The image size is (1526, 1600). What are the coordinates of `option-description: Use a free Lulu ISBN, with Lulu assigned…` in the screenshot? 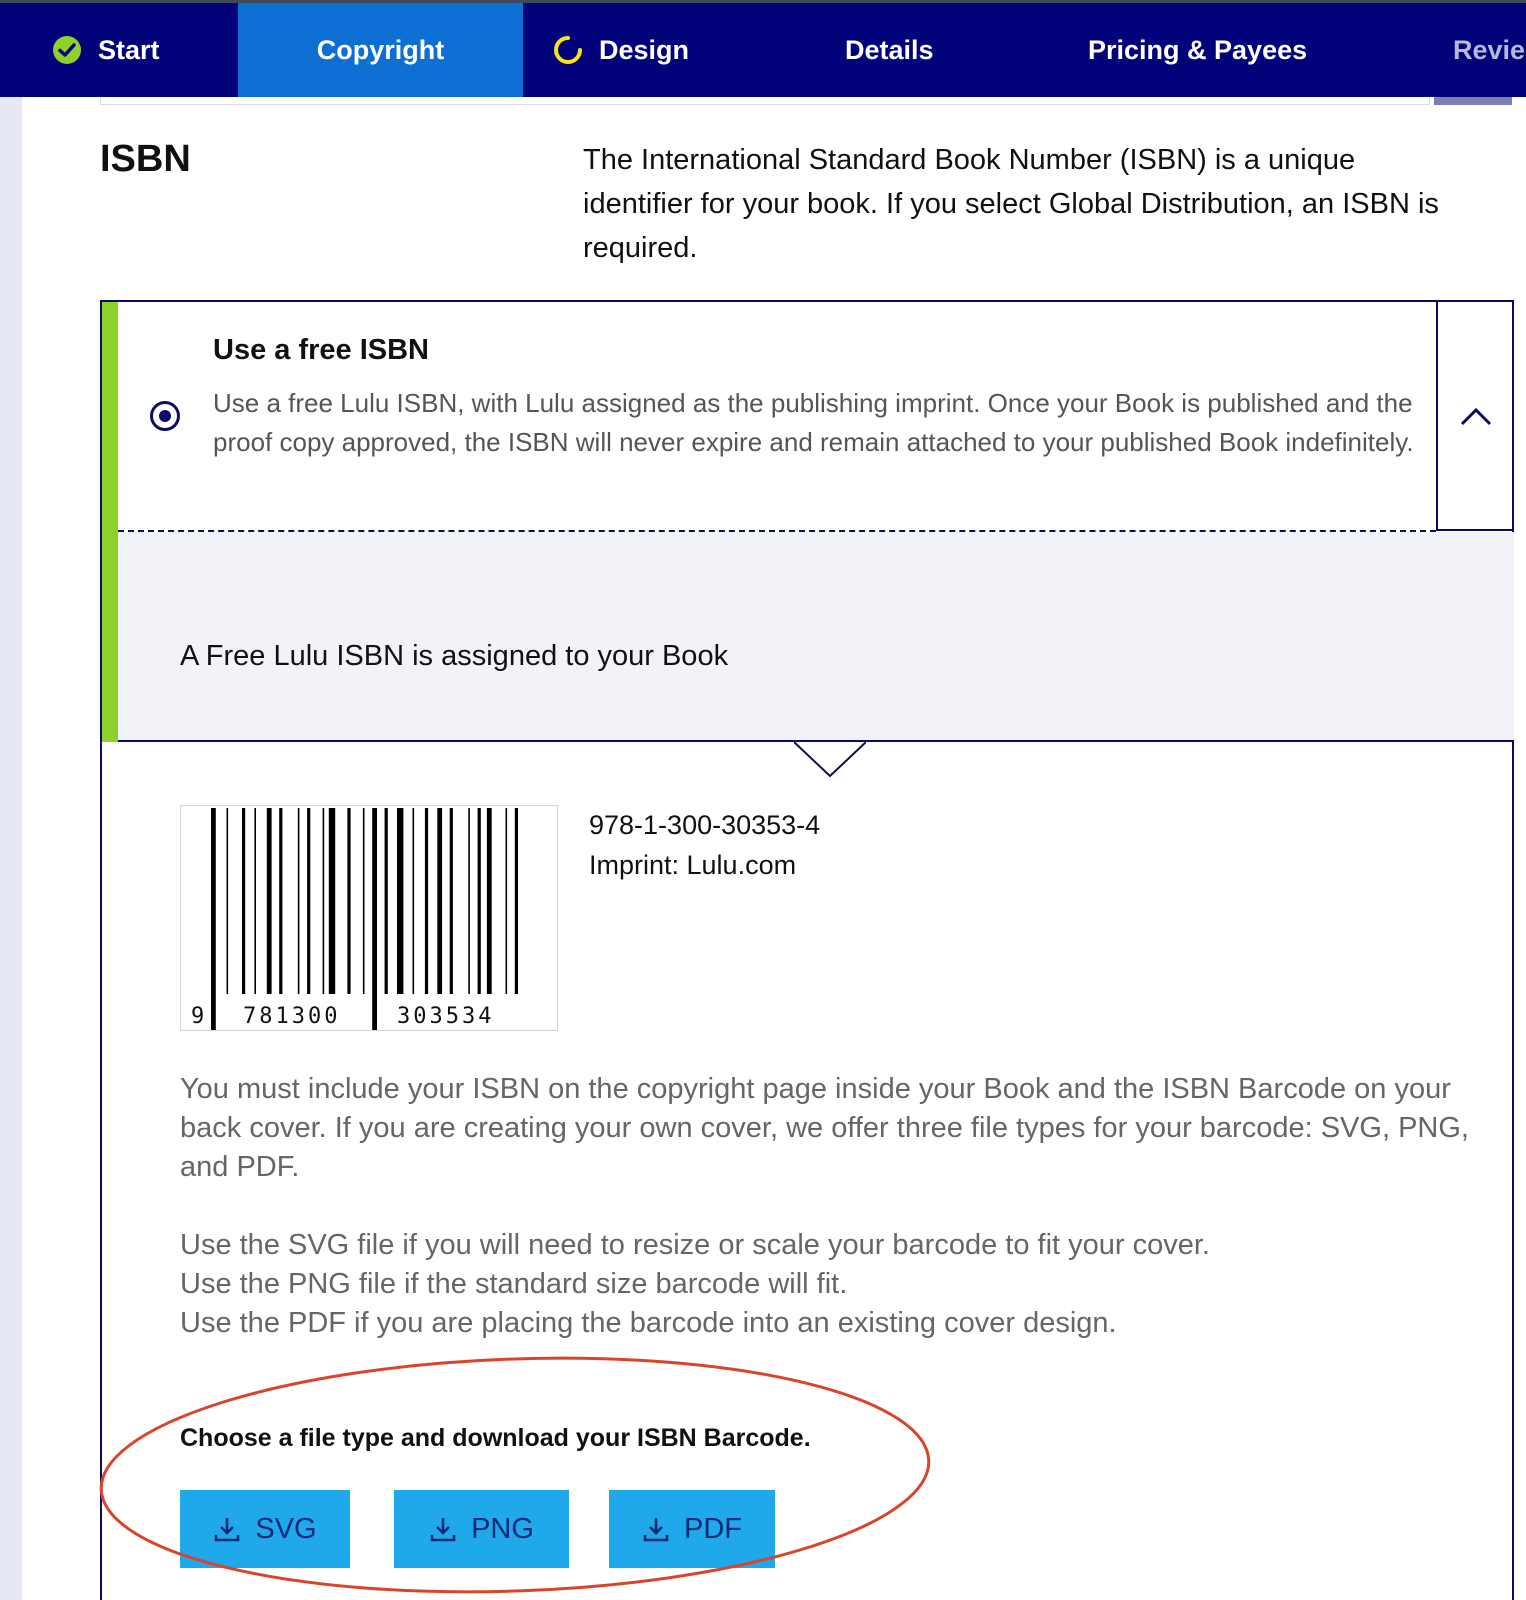 It's located at (813, 422).